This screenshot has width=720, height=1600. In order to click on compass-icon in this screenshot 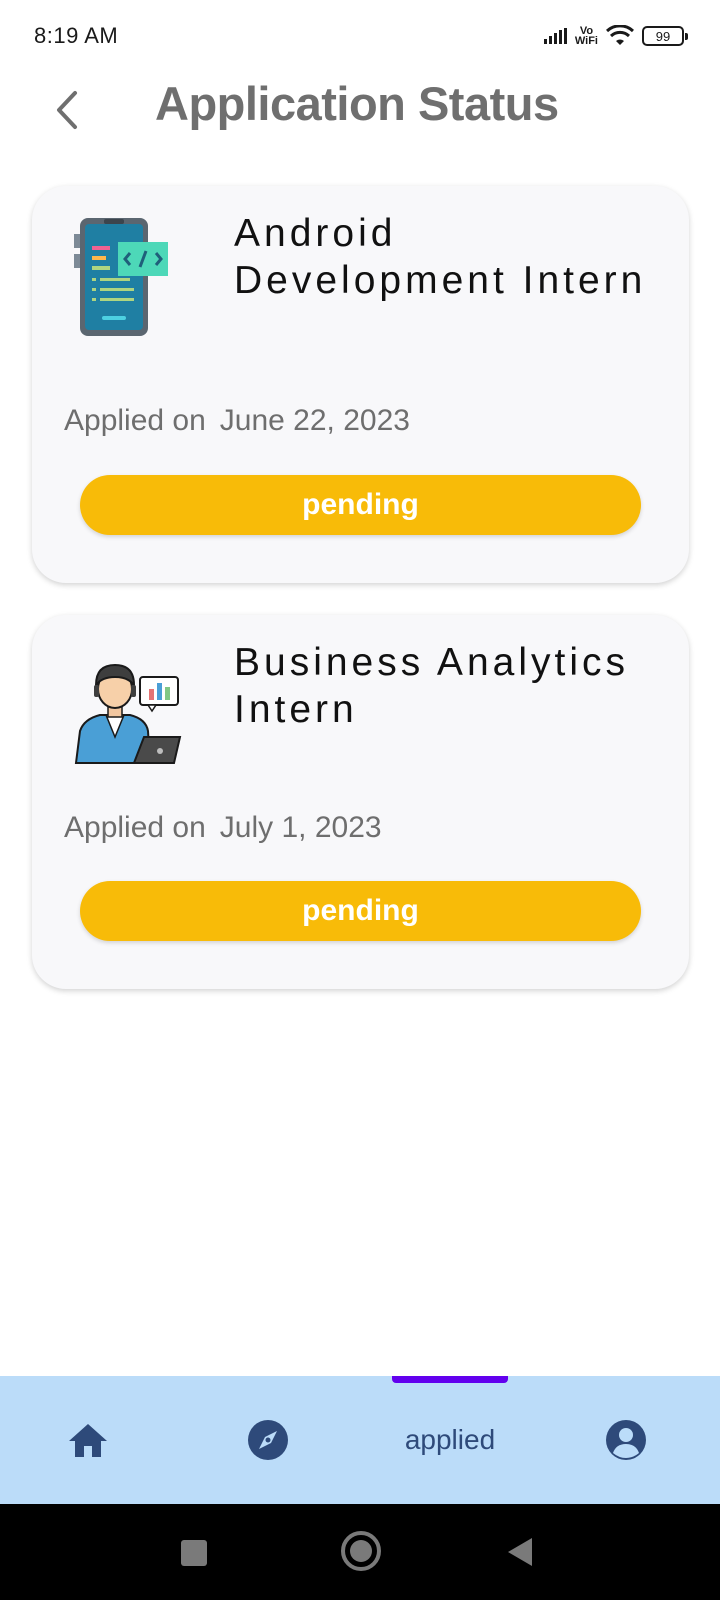, I will do `click(268, 1440)`.